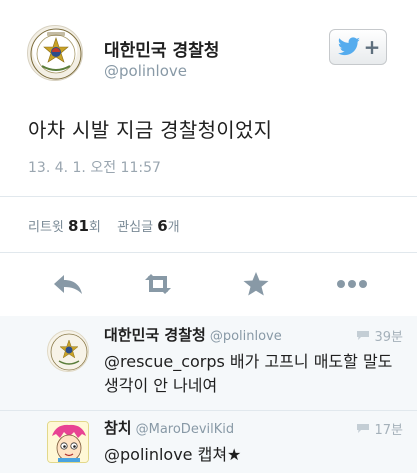  I want to click on account-display-name: 대한민국 경찰청, so click(161, 48).